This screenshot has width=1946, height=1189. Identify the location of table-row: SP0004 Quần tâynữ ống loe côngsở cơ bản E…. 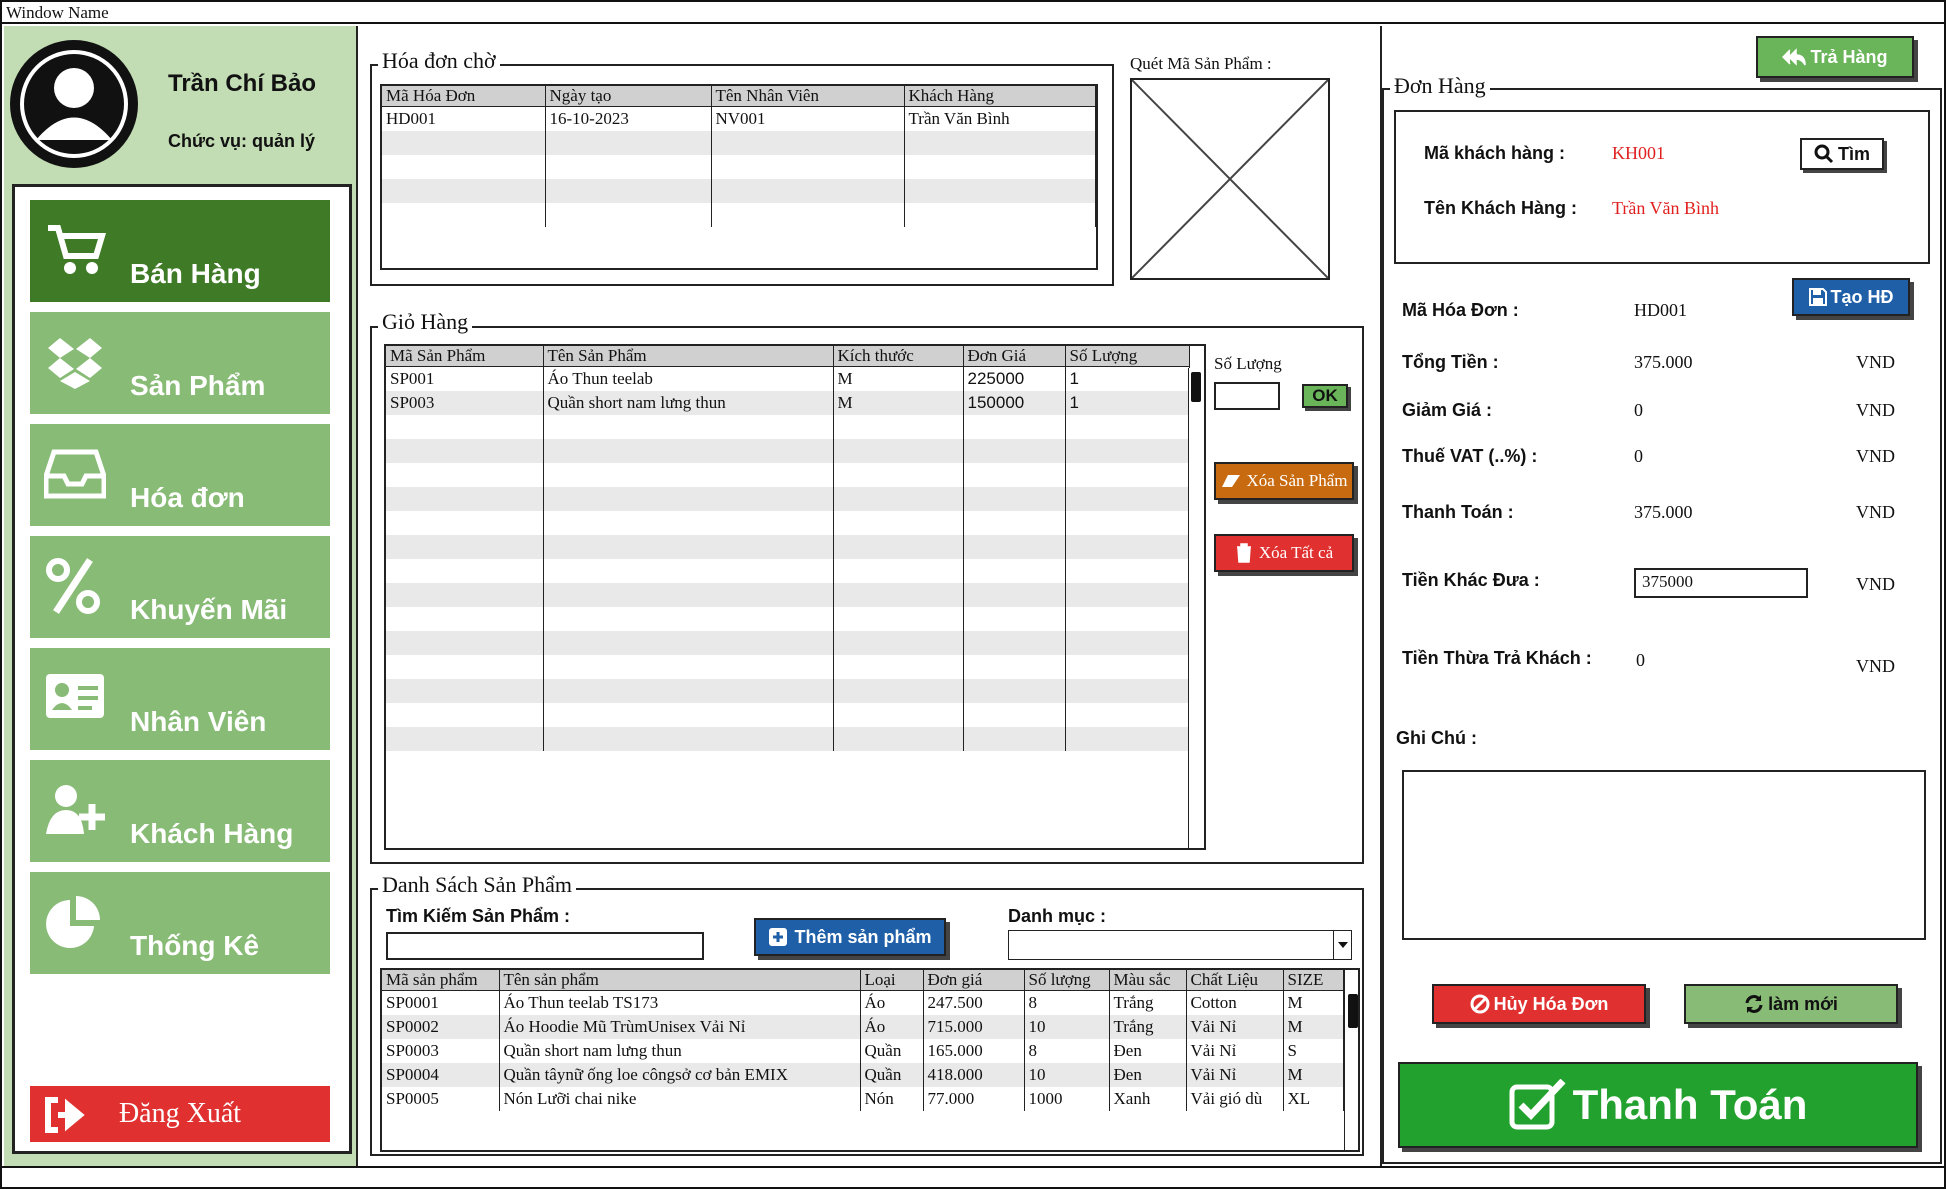
(863, 1074).